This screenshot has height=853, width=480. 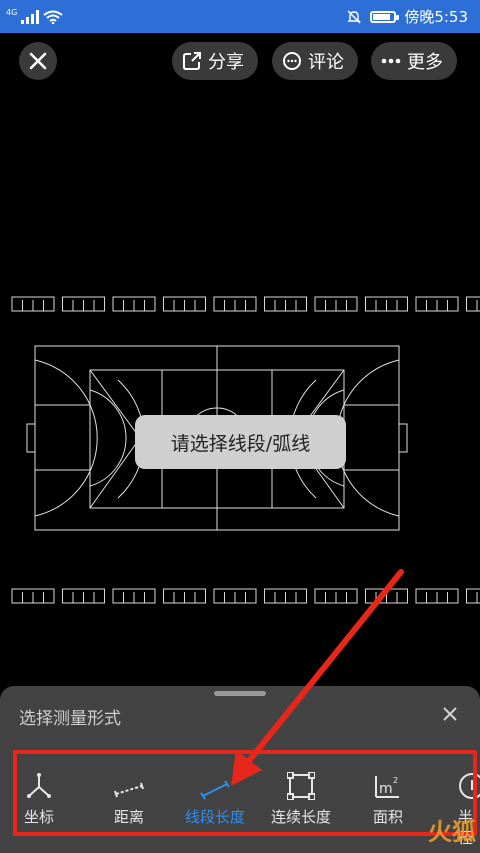 What do you see at coordinates (452, 832) in the screenshot?
I see `watermark-logo: 火狐` at bounding box center [452, 832].